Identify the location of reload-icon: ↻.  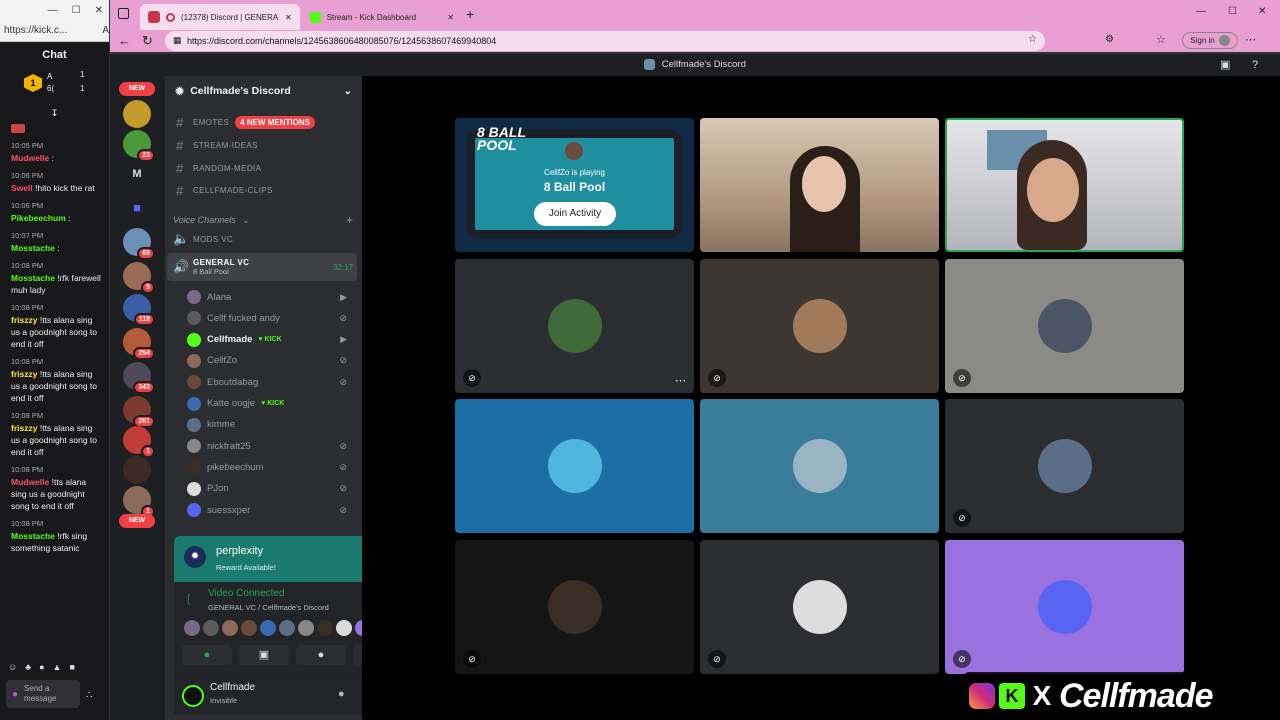
(147, 41).